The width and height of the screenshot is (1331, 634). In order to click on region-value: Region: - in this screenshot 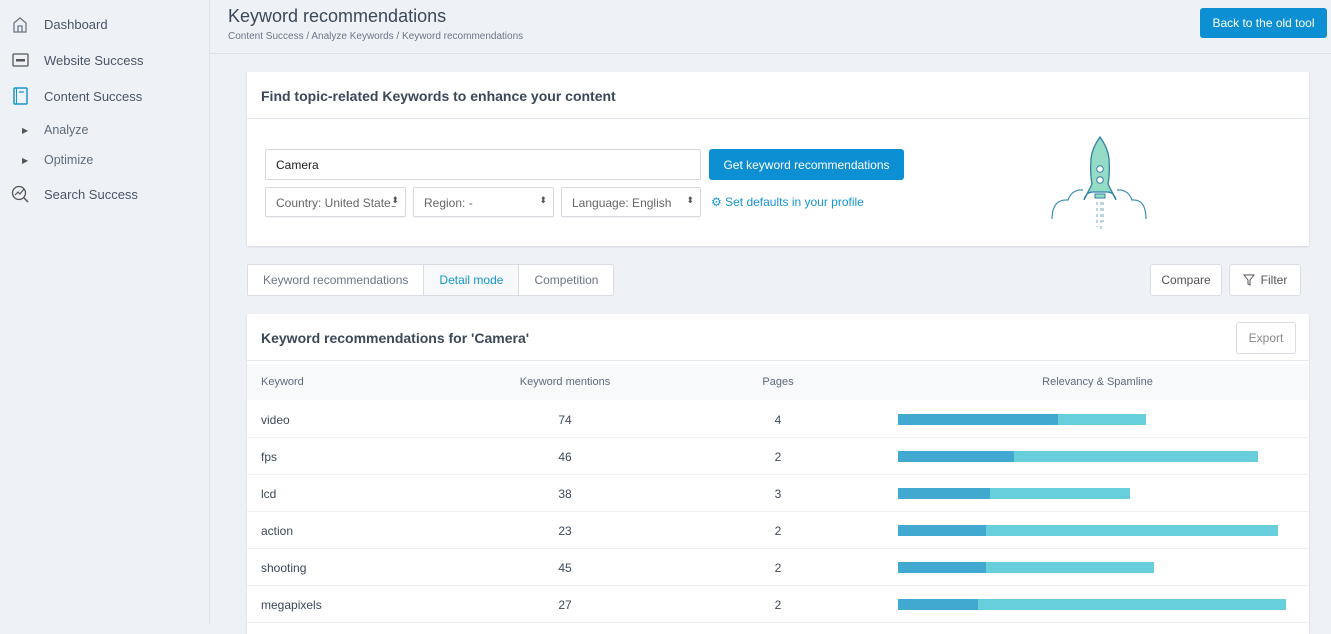, I will do `click(448, 203)`.